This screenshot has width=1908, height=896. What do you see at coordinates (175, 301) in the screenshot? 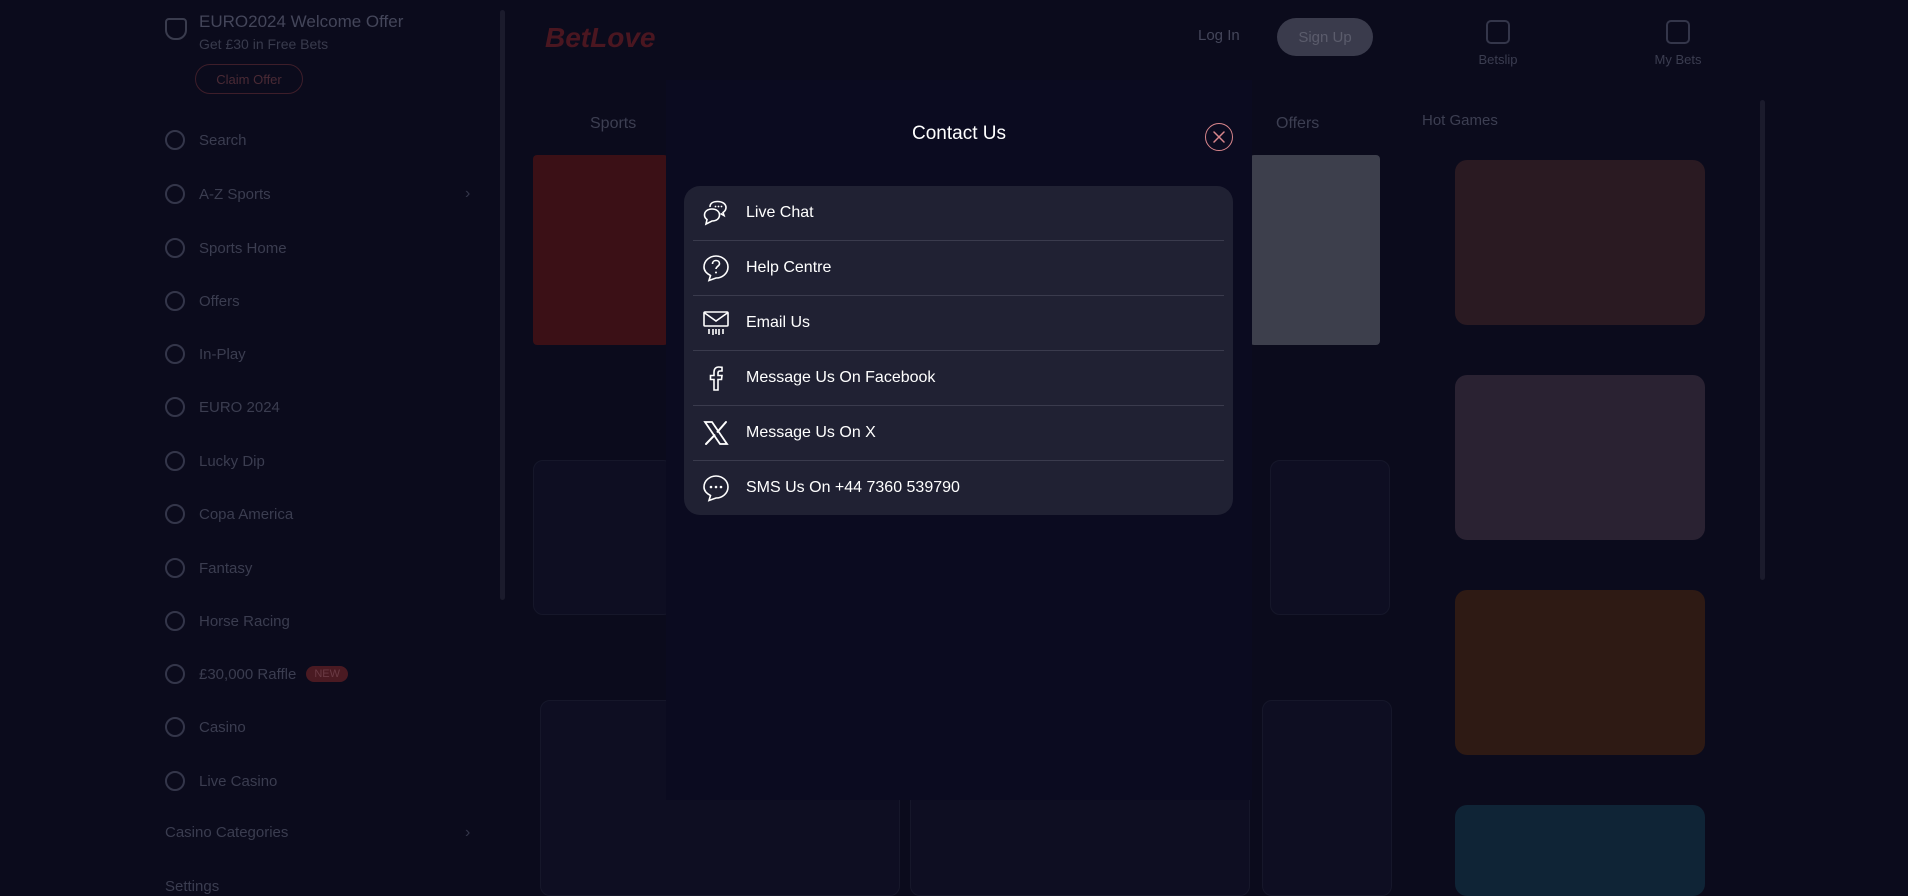
I see `gift-icon` at bounding box center [175, 301].